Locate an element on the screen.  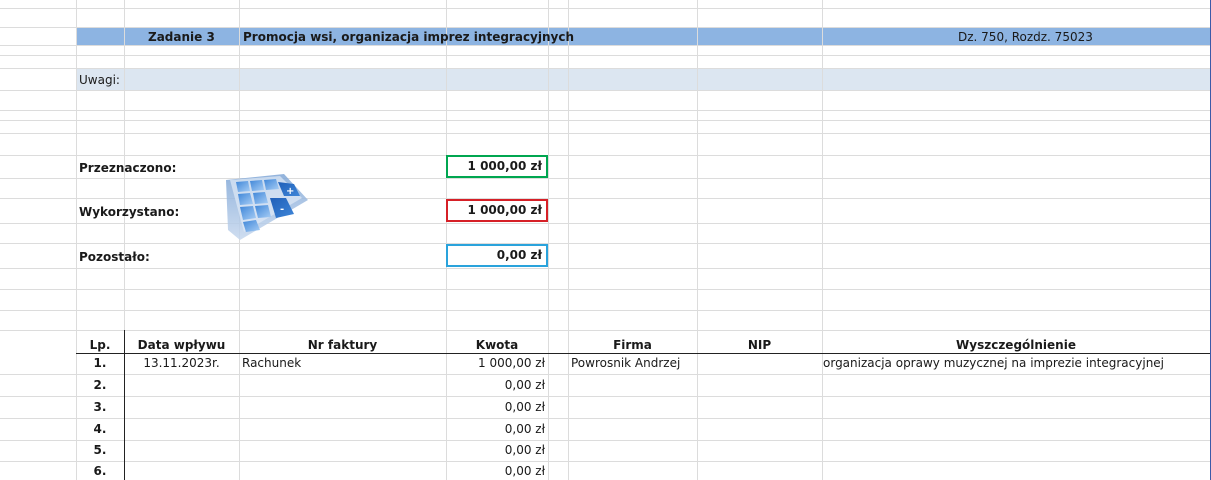
row-lp: 1. is located at coordinates (100, 363).